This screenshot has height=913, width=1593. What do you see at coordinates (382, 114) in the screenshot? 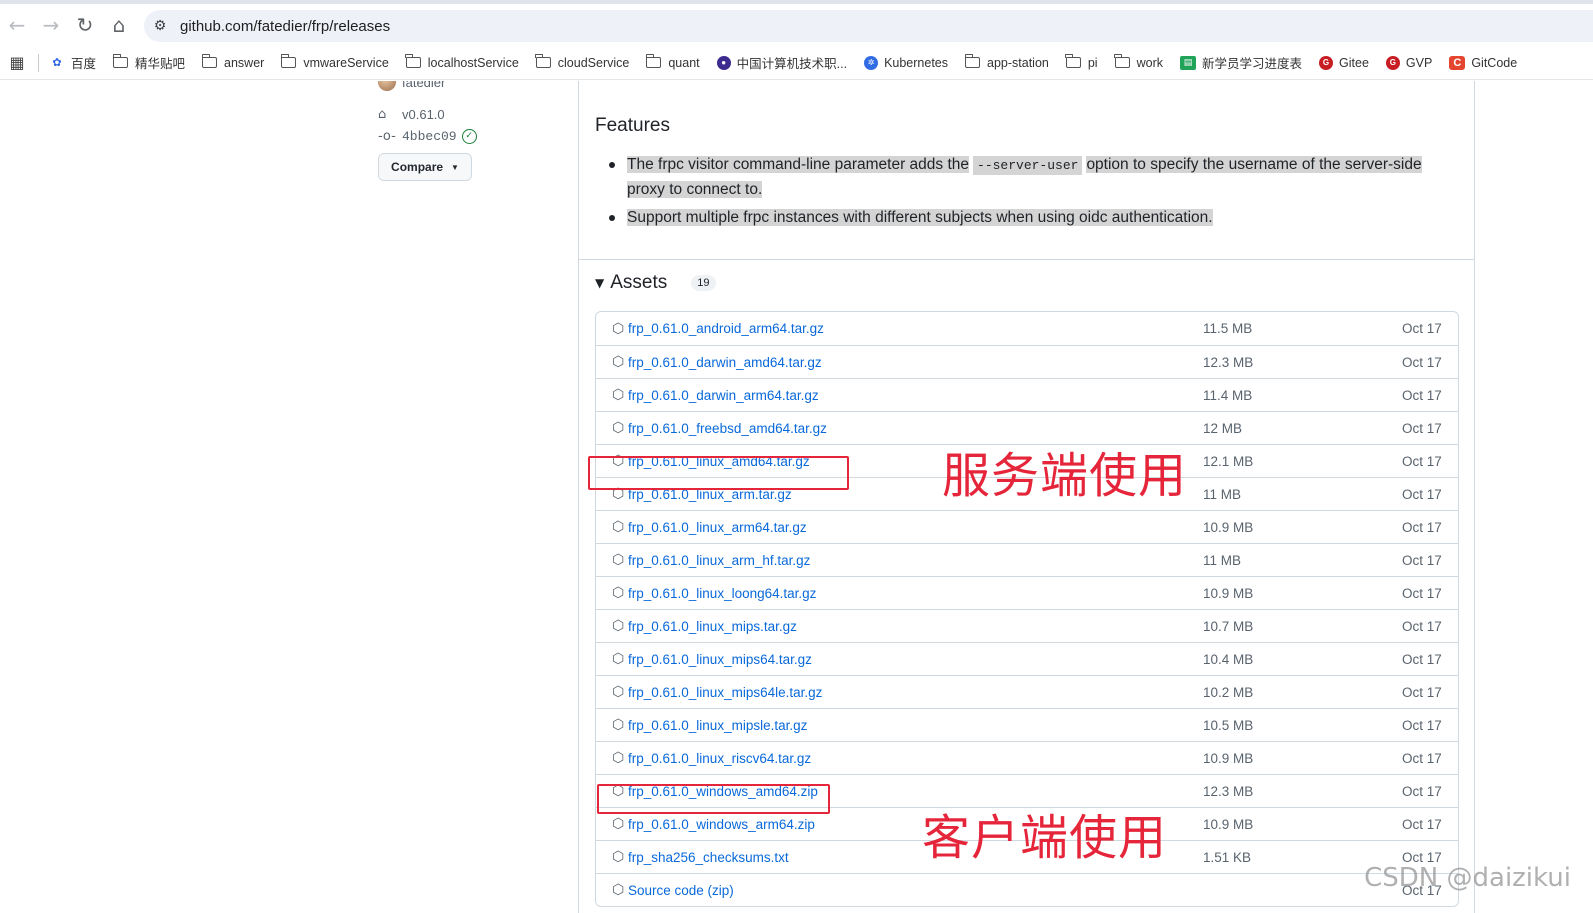
I see `tag-icon: ⌂` at bounding box center [382, 114].